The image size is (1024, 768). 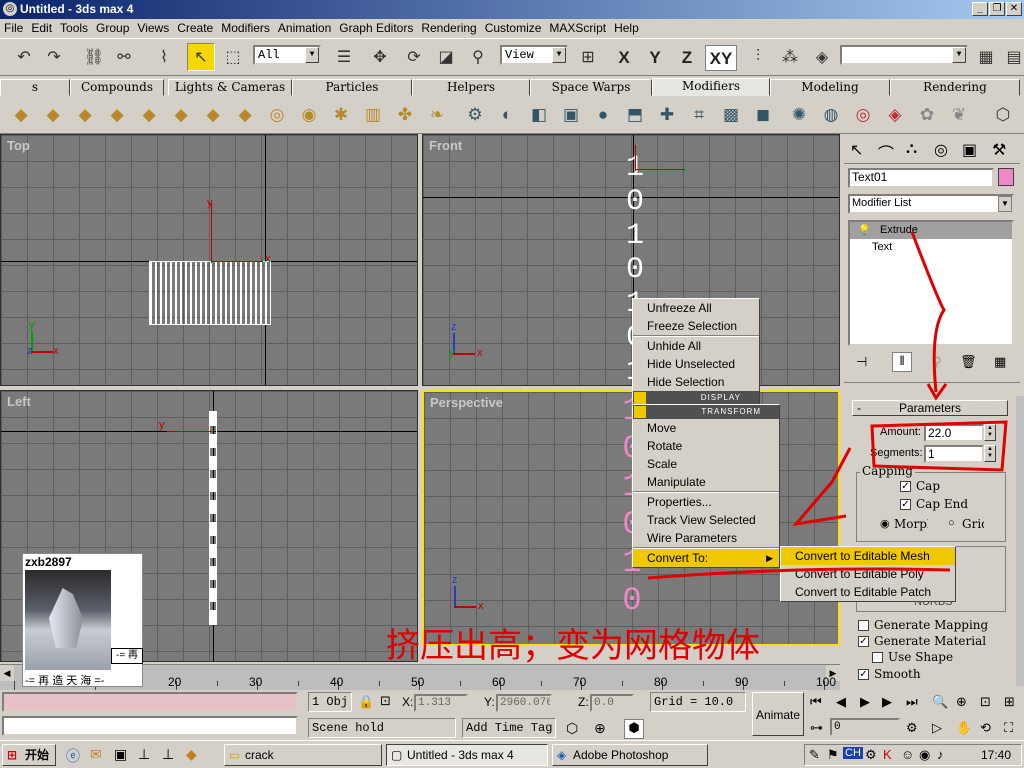 I want to click on desktop-icon: ▣, so click(x=120, y=754).